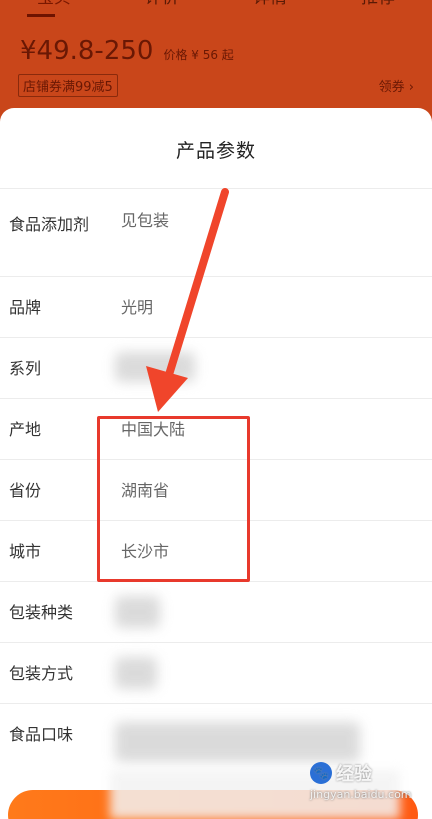 The image size is (432, 819). I want to click on param-label: 食品口味, so click(41, 734).